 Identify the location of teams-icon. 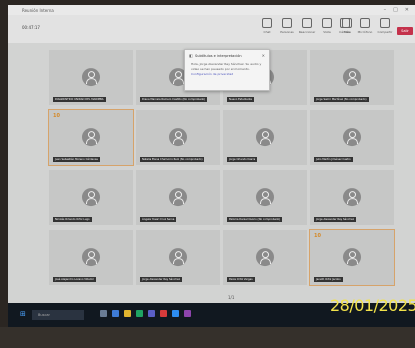
(151, 313).